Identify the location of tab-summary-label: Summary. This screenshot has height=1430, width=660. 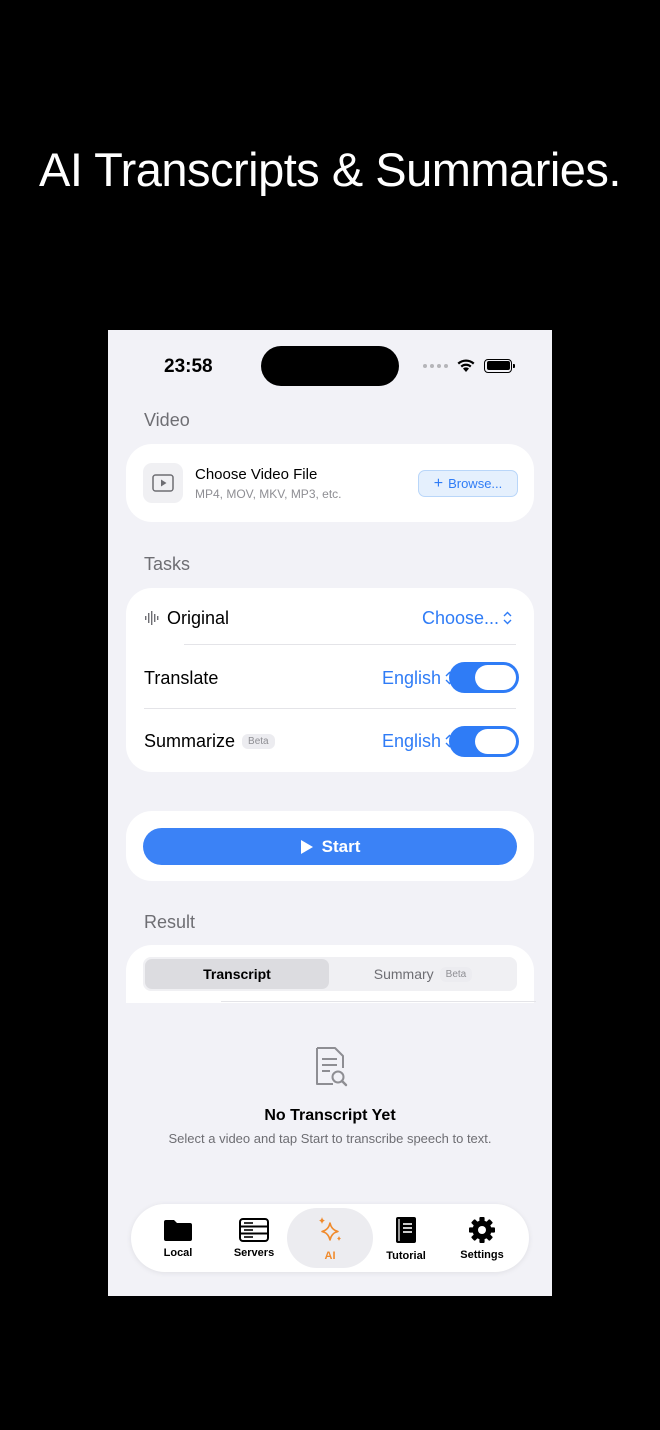
(403, 974).